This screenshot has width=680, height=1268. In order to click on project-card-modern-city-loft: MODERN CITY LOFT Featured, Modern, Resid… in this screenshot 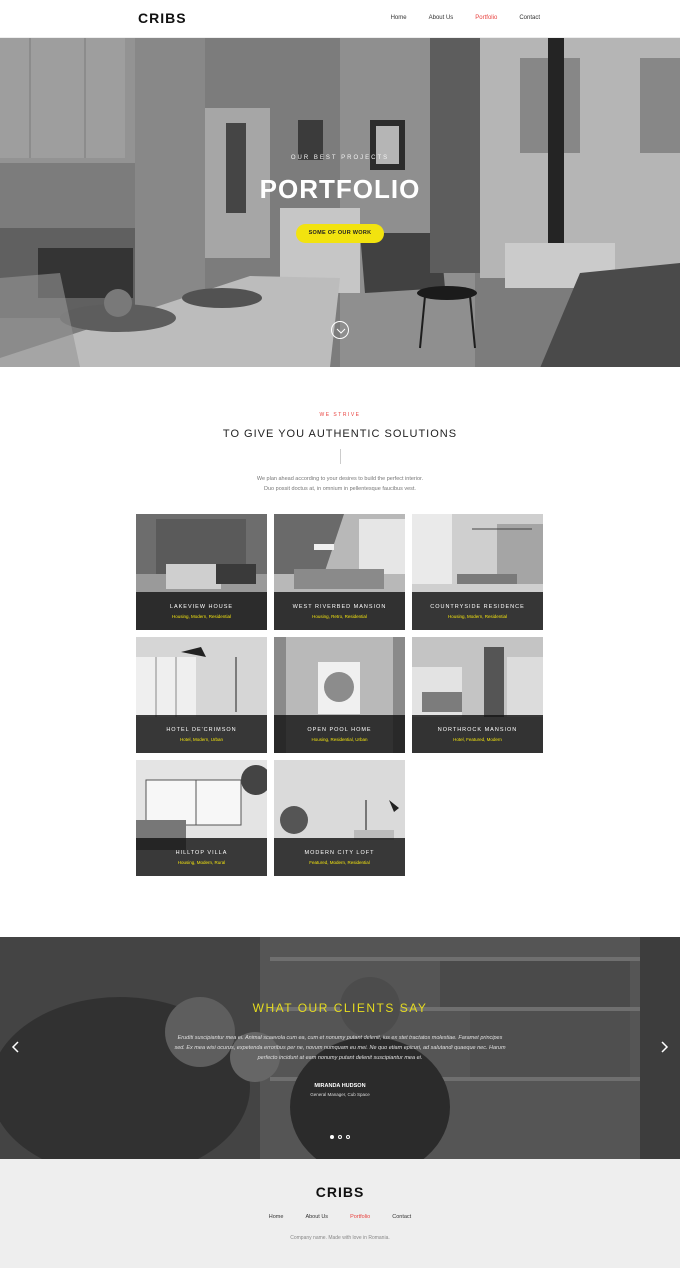, I will do `click(339, 818)`.